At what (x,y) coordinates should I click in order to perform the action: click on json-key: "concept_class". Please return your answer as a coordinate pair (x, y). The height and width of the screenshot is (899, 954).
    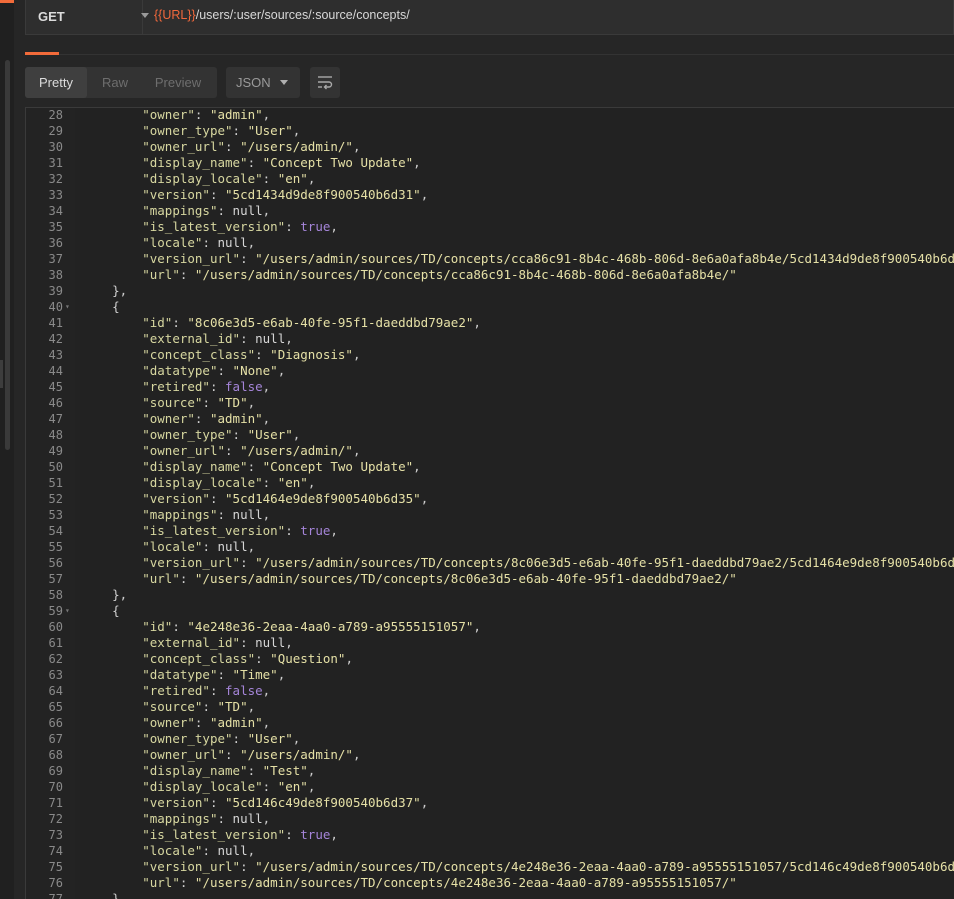
    Looking at the image, I should click on (199, 354).